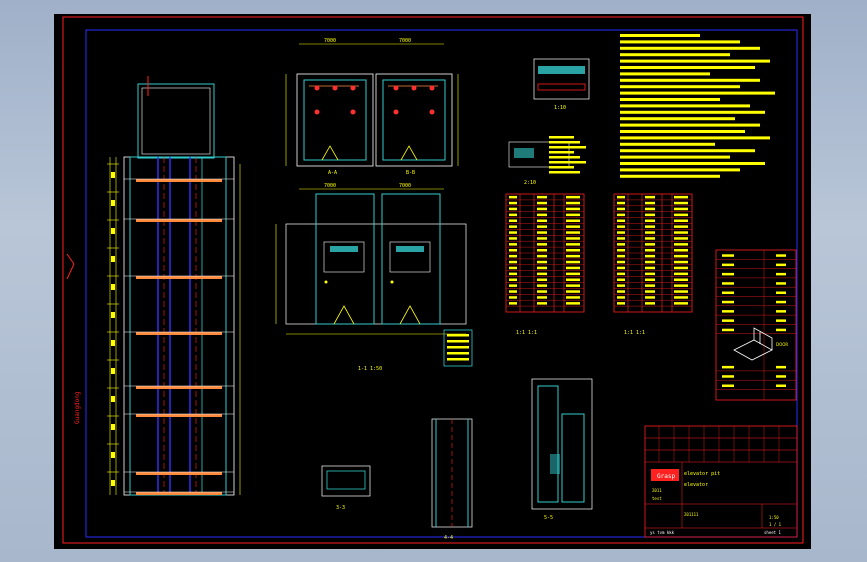 This screenshot has width=867, height=562. What do you see at coordinates (562, 449) in the screenshot?
I see `right-bottom-section: 5-5` at bounding box center [562, 449].